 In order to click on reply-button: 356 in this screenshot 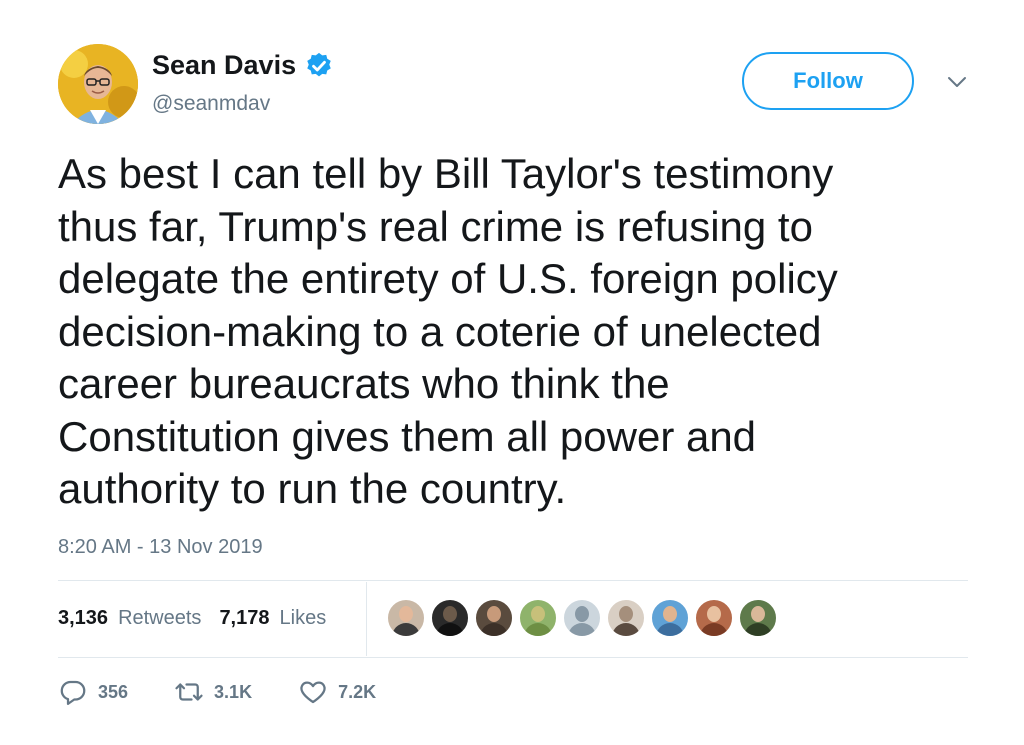, I will do `click(93, 692)`.